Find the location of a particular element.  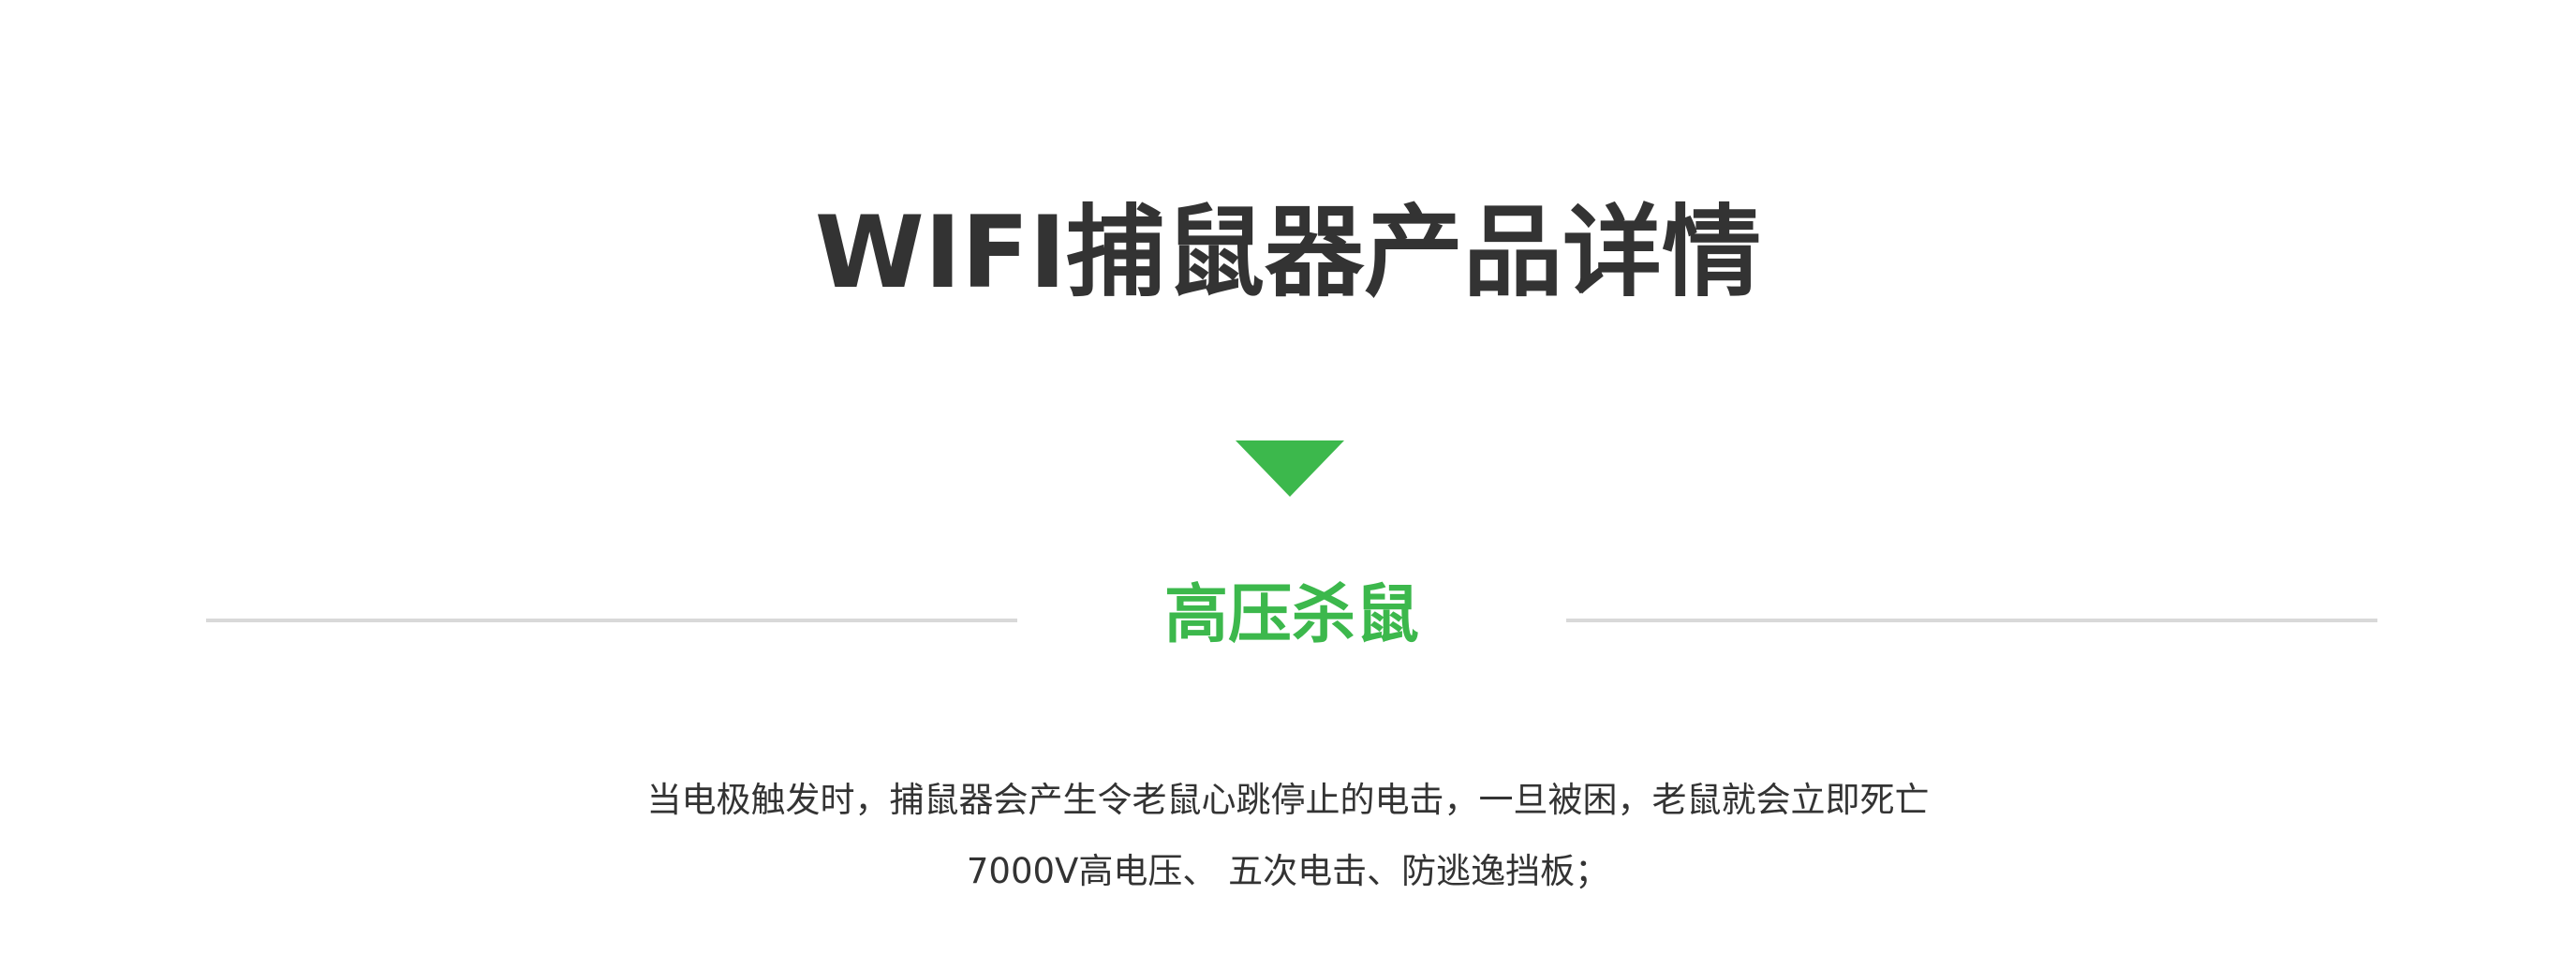

section-title: 高压杀鼠 is located at coordinates (1291, 615).